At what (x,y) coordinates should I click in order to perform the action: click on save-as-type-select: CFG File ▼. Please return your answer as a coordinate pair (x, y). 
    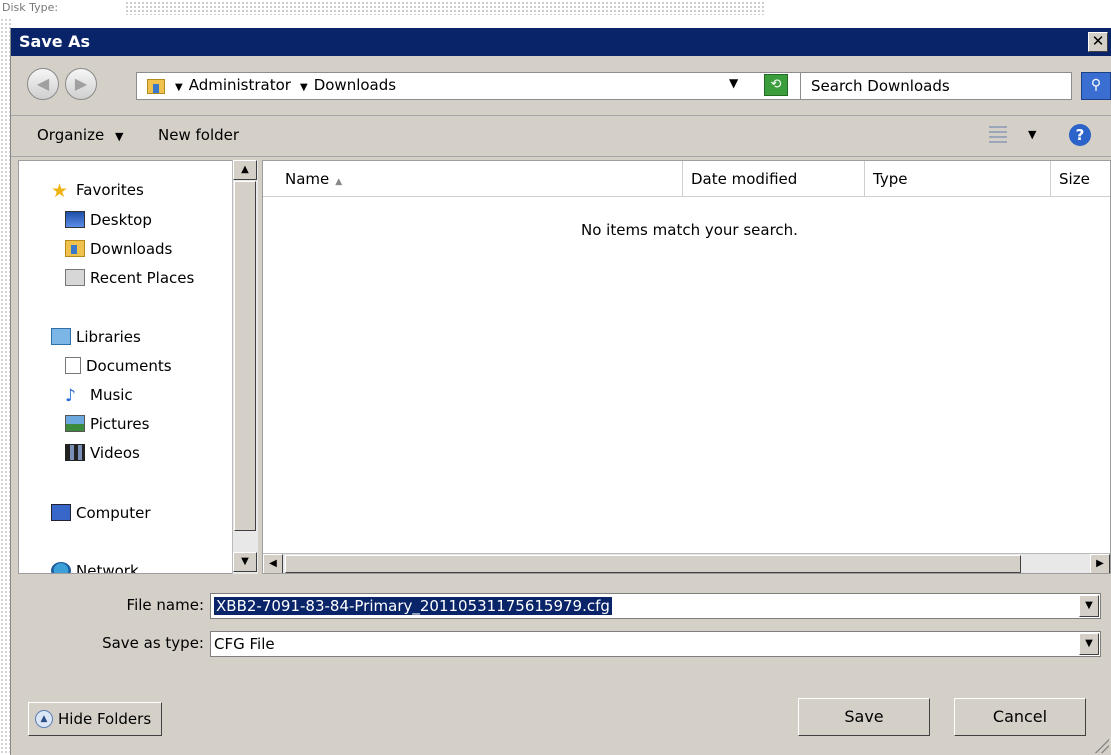
    Looking at the image, I should click on (655, 644).